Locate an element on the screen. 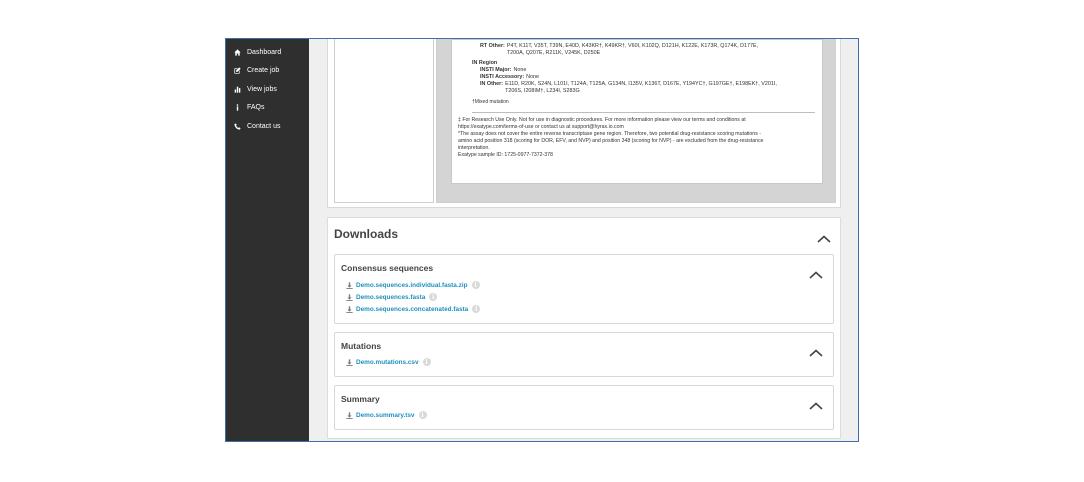  mutations-section: Mutations Demo.mutations.csv i is located at coordinates (584, 354).